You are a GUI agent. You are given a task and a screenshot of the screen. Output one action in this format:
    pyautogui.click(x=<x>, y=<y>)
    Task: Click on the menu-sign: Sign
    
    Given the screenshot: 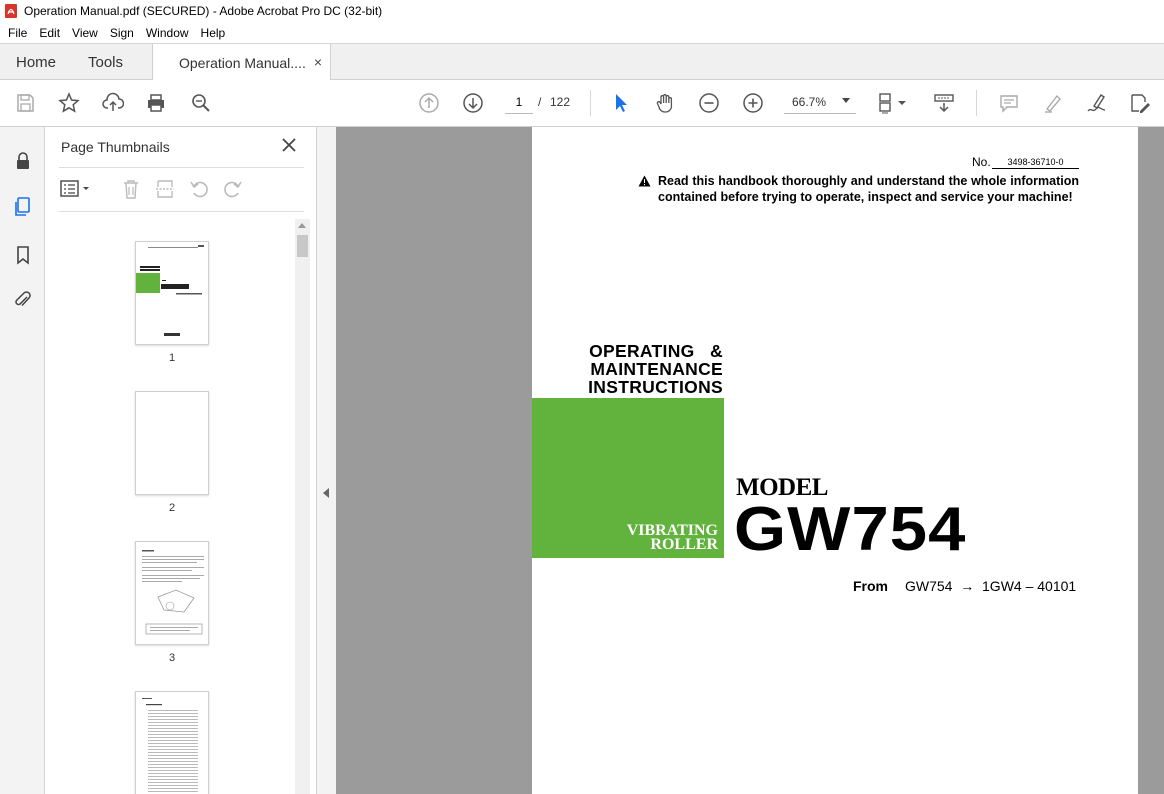 What is the action you would take?
    pyautogui.click(x=122, y=33)
    